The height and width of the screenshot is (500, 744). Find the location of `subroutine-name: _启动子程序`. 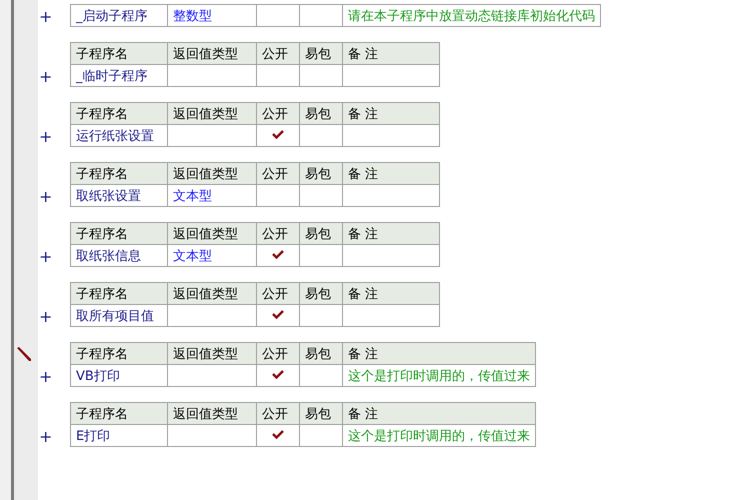

subroutine-name: _启动子程序 is located at coordinates (112, 16).